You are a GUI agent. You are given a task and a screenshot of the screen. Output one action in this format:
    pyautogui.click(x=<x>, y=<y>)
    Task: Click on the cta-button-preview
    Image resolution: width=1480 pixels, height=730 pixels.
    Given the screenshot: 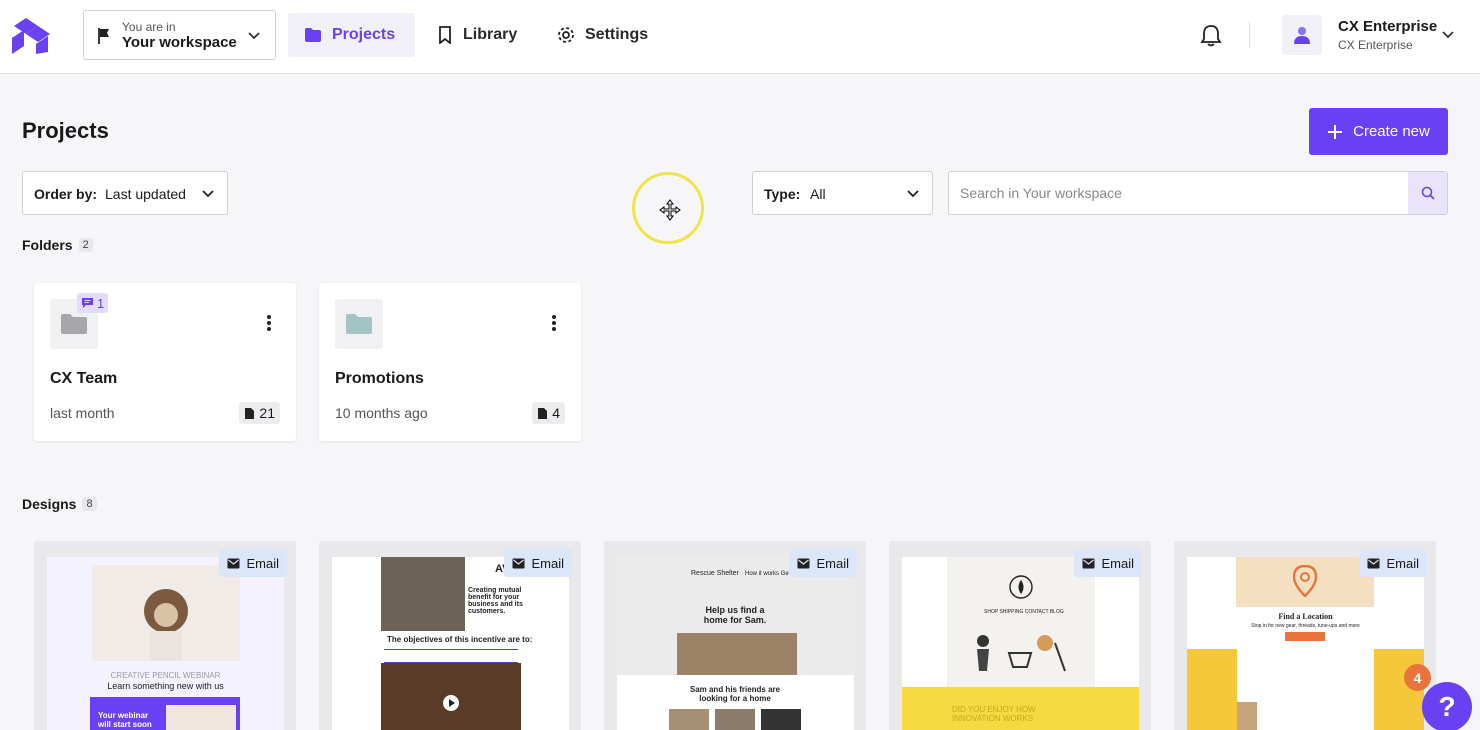 What is the action you would take?
    pyautogui.click(x=1305, y=636)
    